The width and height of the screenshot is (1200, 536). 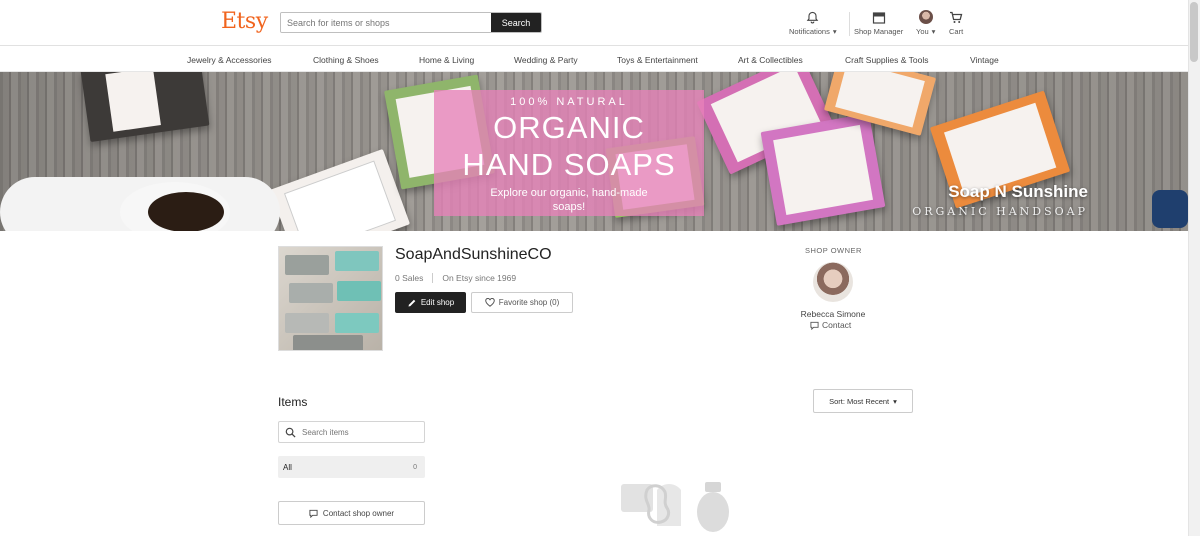 What do you see at coordinates (956, 31) in the screenshot?
I see `cart-label: Cart` at bounding box center [956, 31].